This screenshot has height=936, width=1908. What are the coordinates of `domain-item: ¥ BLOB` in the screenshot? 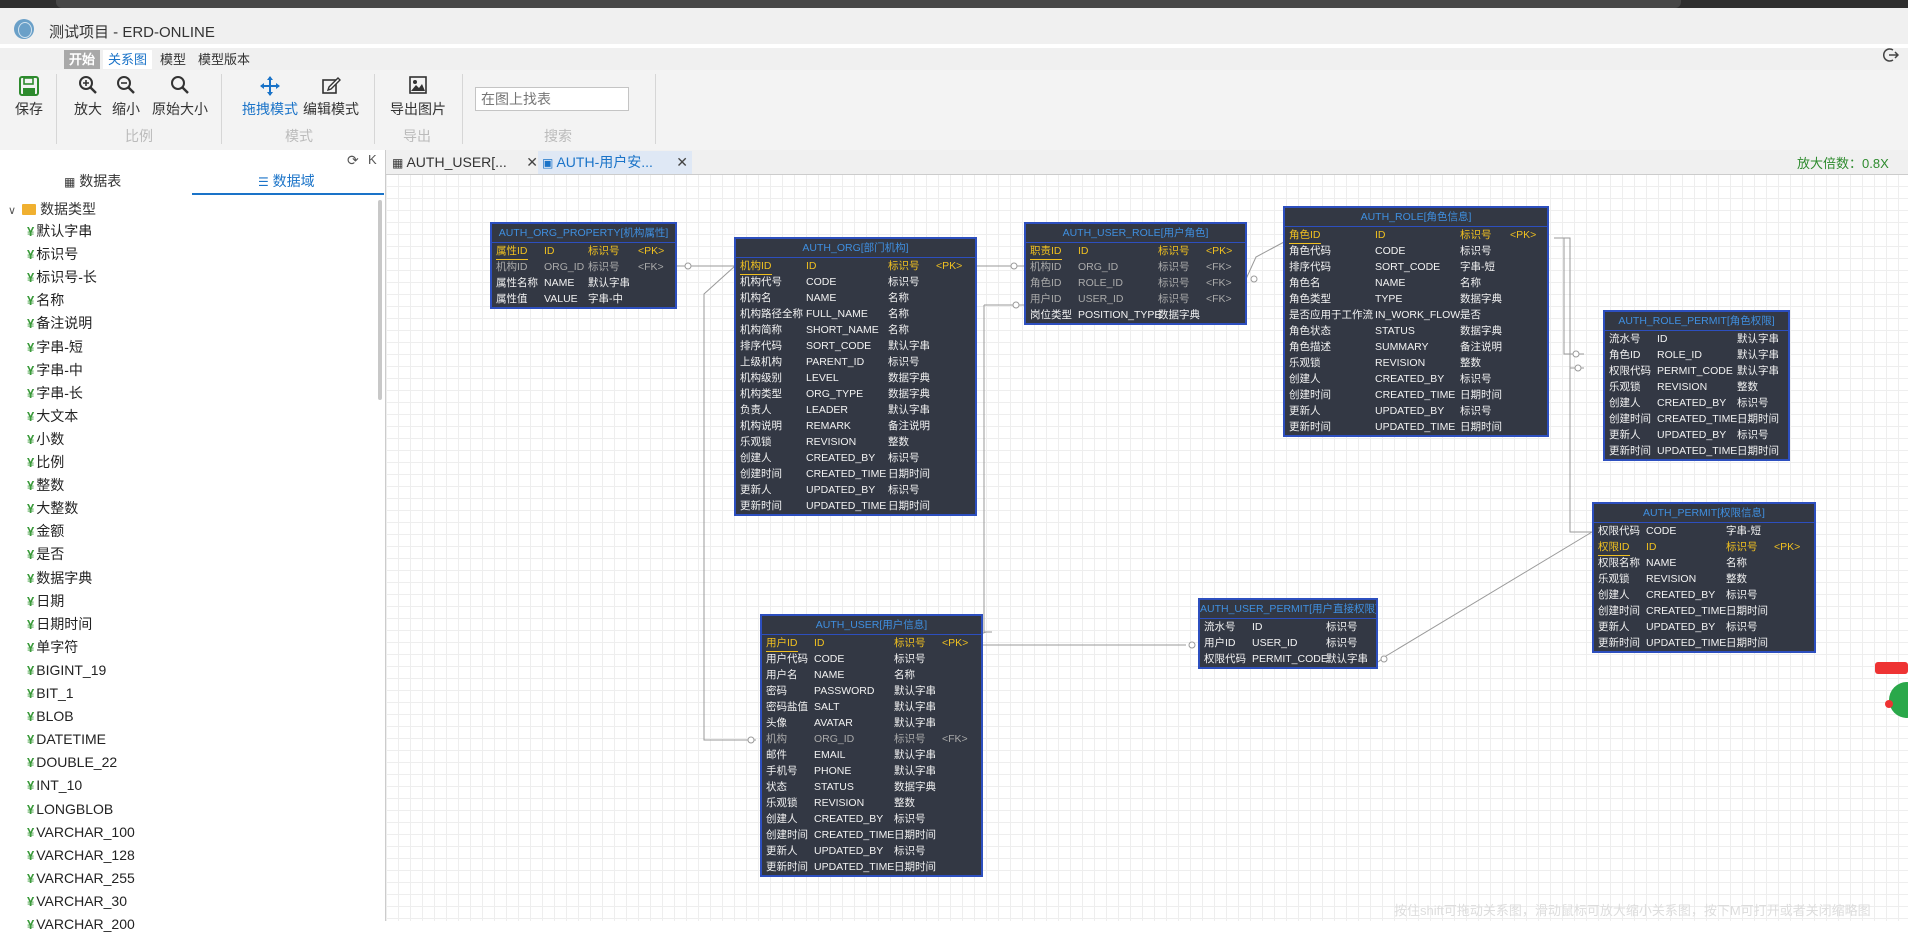 It's located at (50, 716).